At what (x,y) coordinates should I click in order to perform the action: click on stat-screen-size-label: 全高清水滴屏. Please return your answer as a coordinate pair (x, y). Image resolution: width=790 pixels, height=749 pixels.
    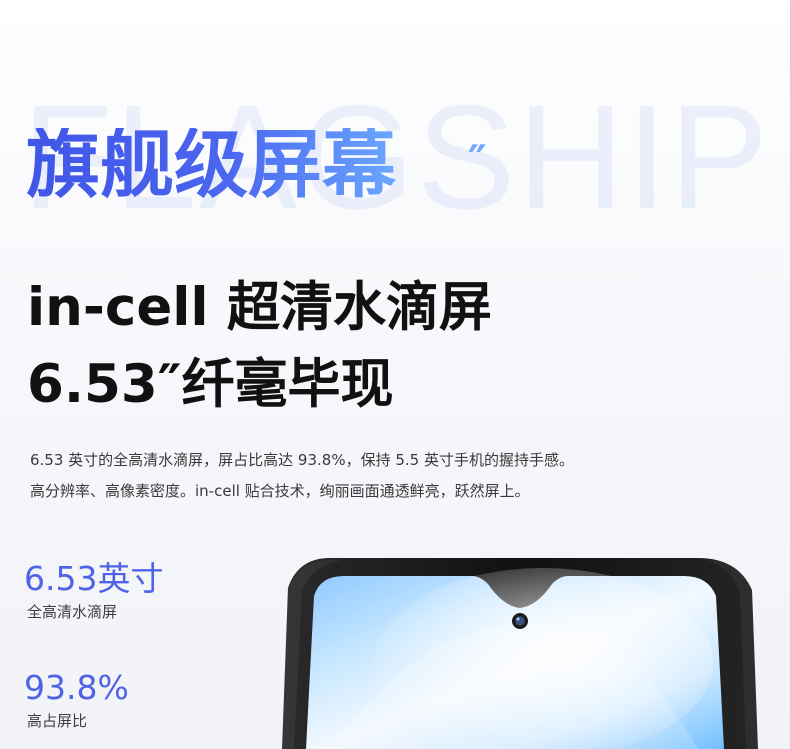
    Looking at the image, I should click on (72, 612).